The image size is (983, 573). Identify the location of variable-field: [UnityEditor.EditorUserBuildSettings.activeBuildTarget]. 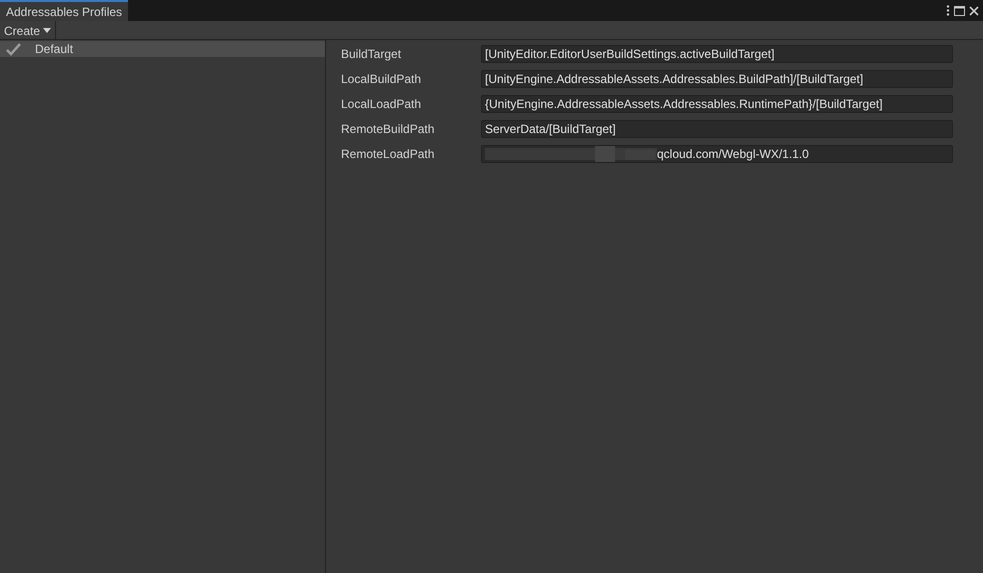
(717, 54).